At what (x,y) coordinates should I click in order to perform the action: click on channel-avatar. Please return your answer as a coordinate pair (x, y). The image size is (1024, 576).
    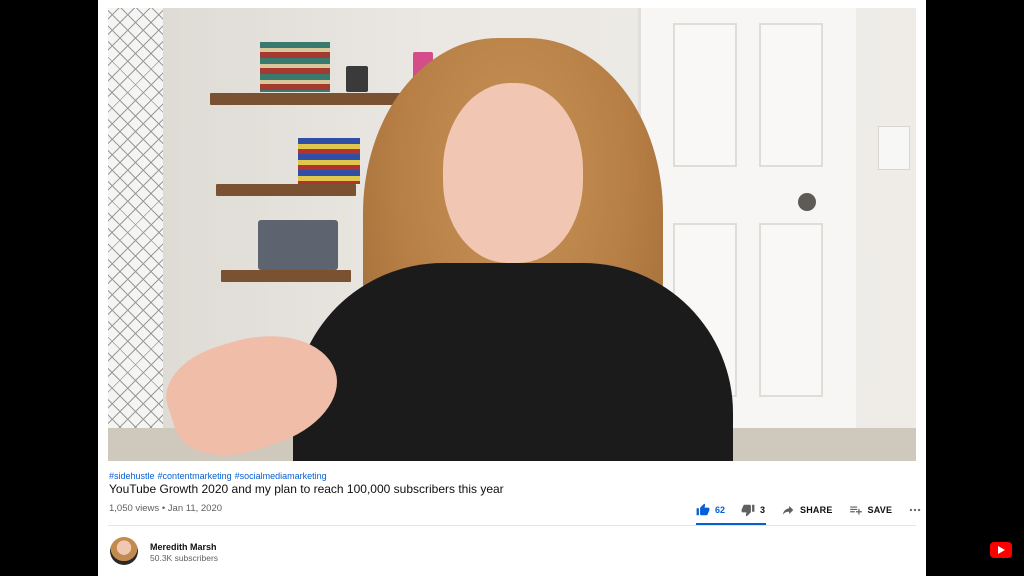
    Looking at the image, I should click on (124, 551).